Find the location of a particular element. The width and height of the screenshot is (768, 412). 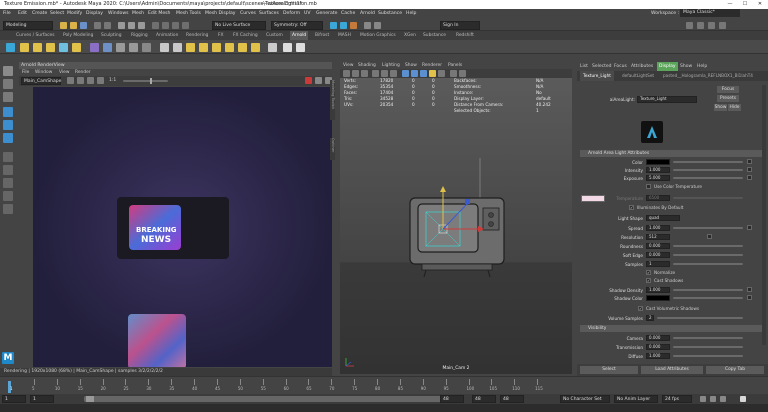

camera-attr-icon is located at coordinates (346, 73).